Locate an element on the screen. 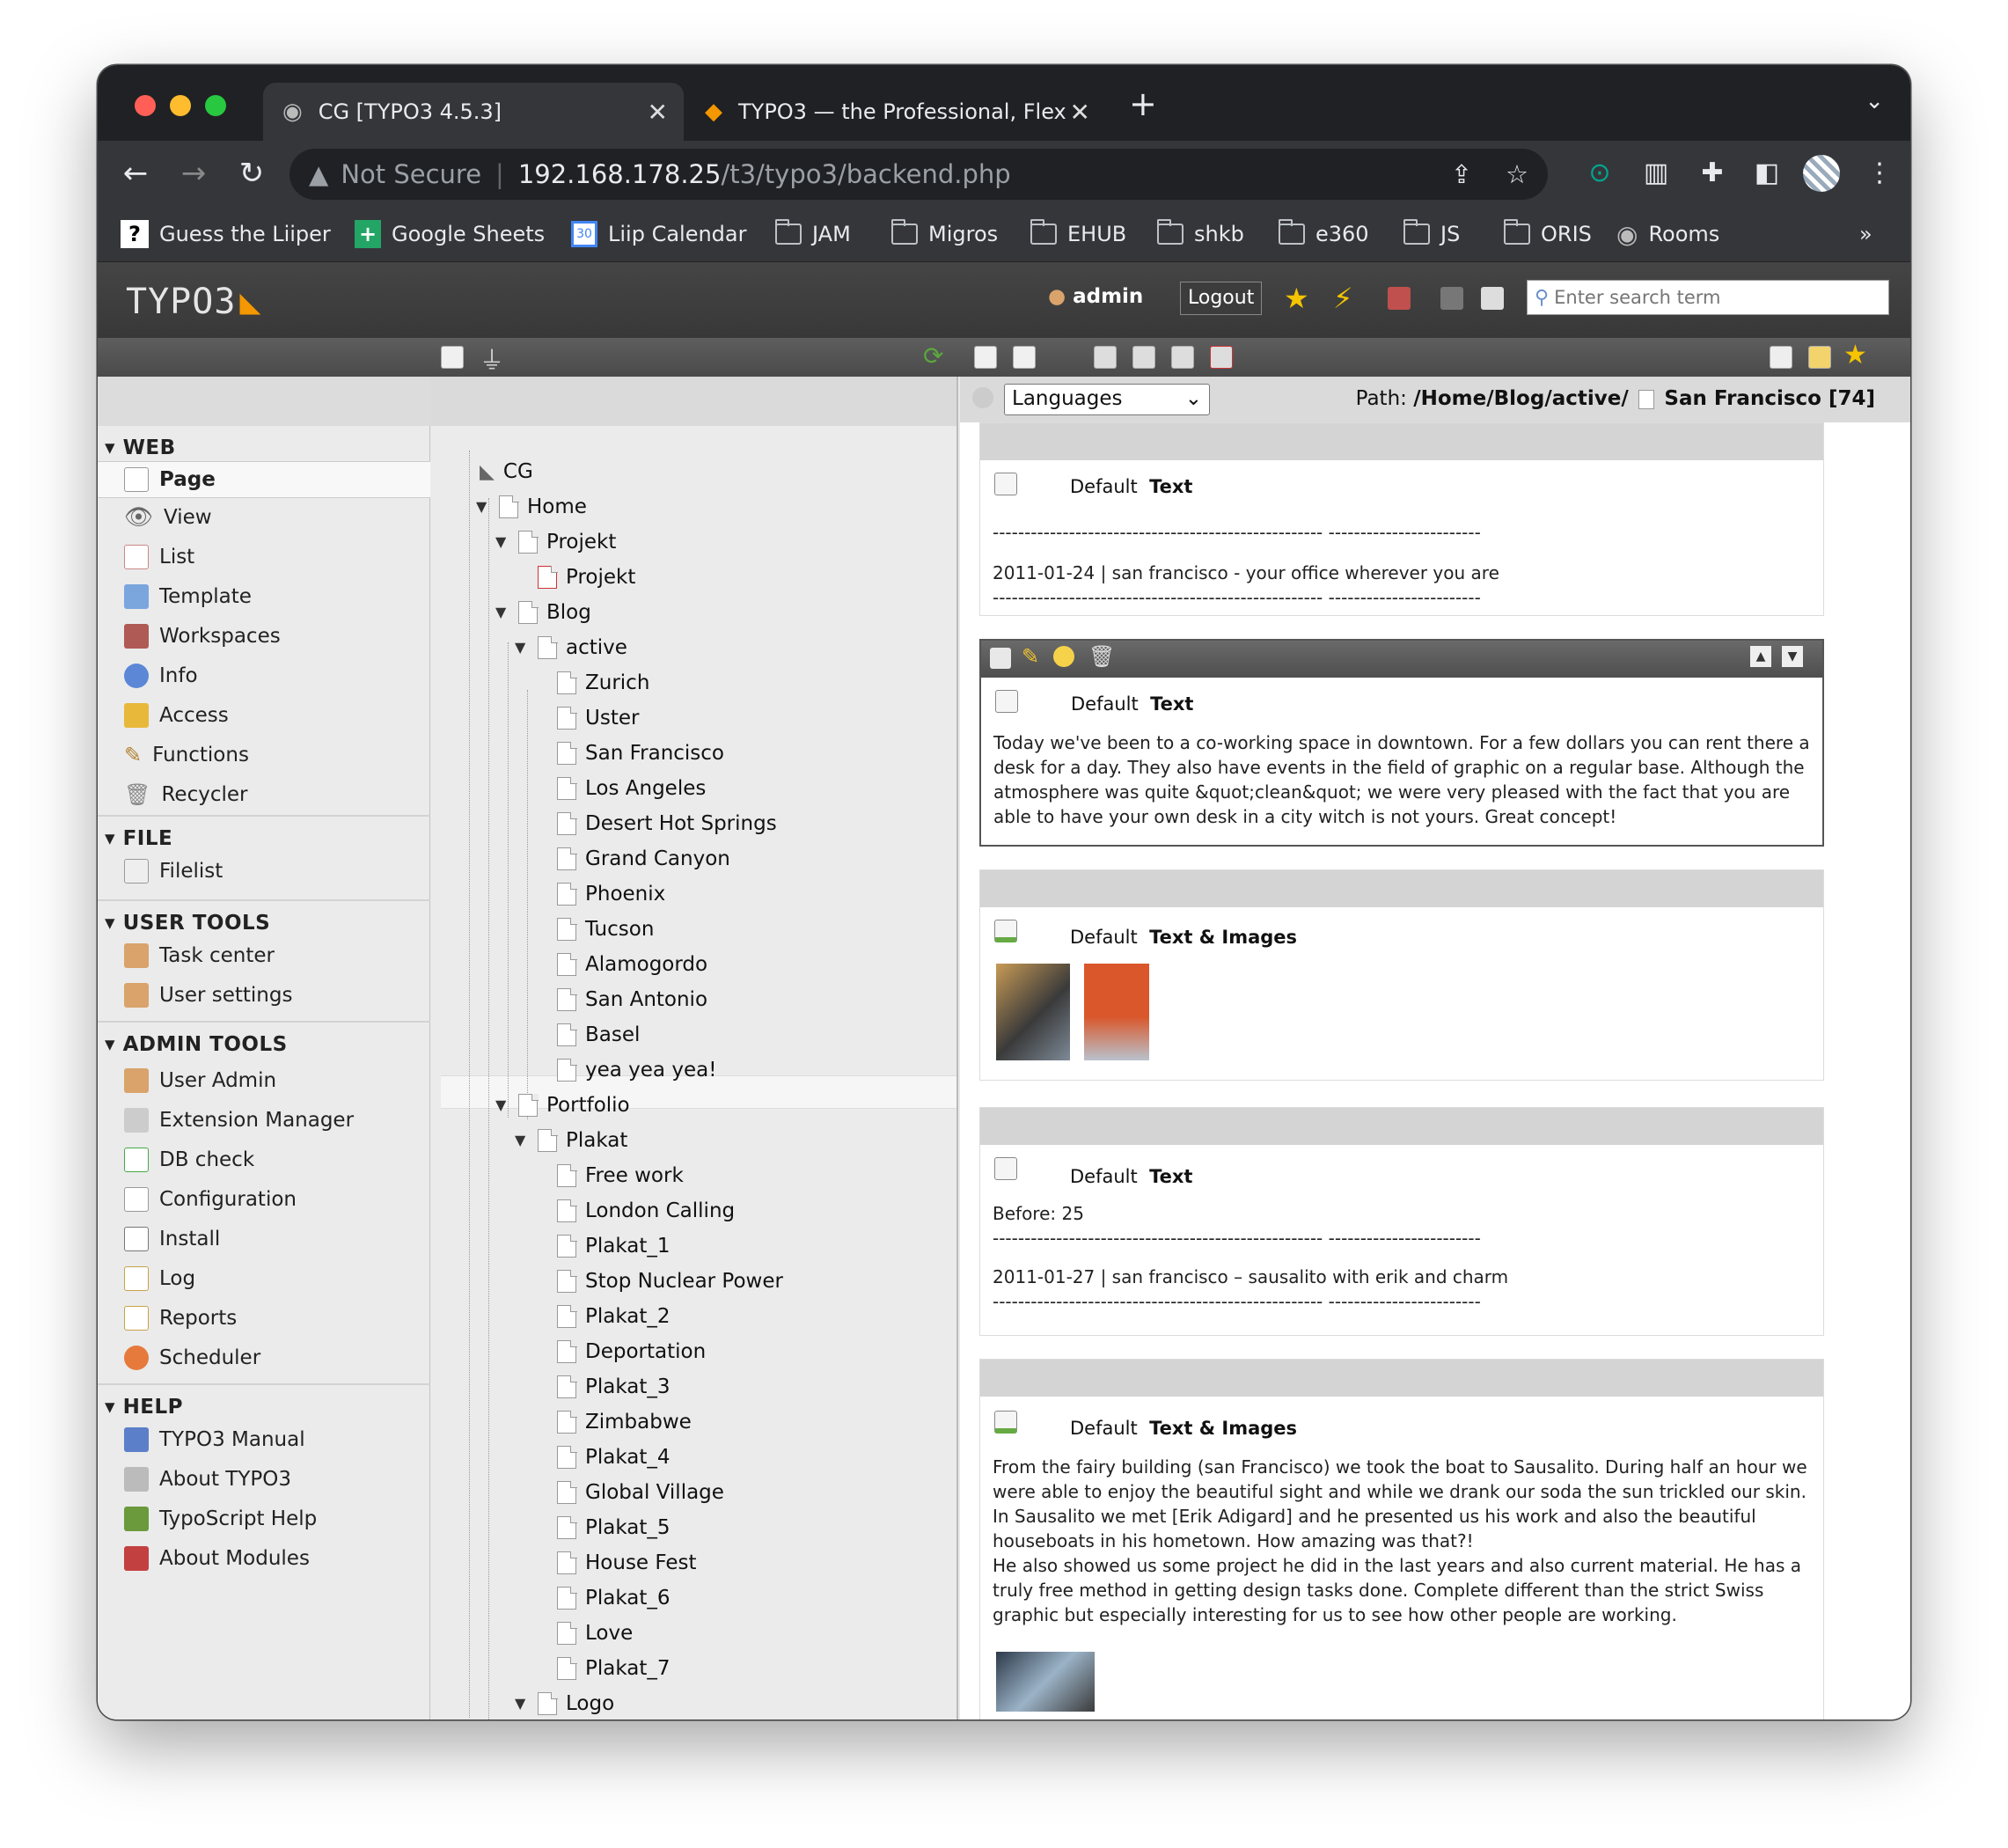 The image size is (2008, 1848). module-recycler: 🗑︎ Recycler is located at coordinates (185, 794).